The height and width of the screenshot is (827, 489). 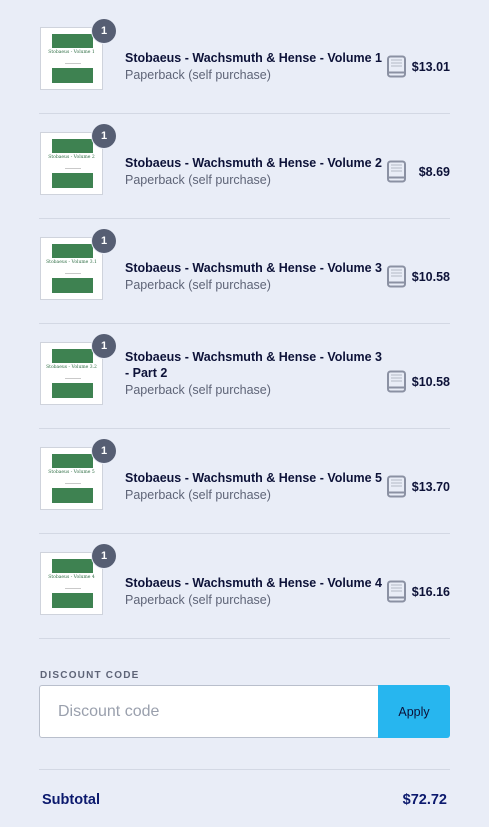 What do you see at coordinates (424, 800) in the screenshot?
I see `subtotal-value: $72.72` at bounding box center [424, 800].